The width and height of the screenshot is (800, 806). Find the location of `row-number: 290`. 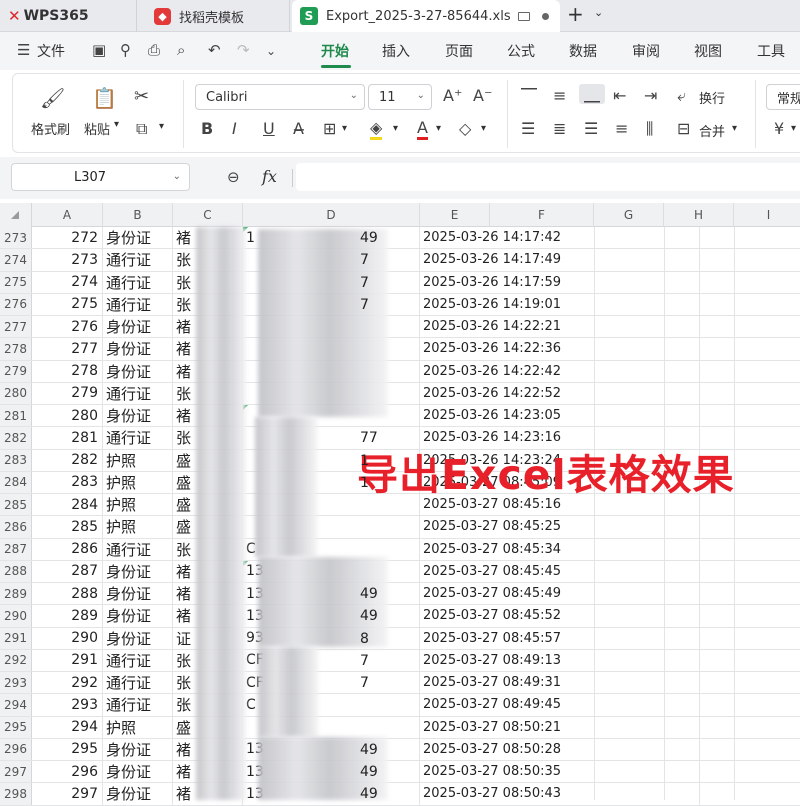

row-number: 290 is located at coordinates (16, 616).